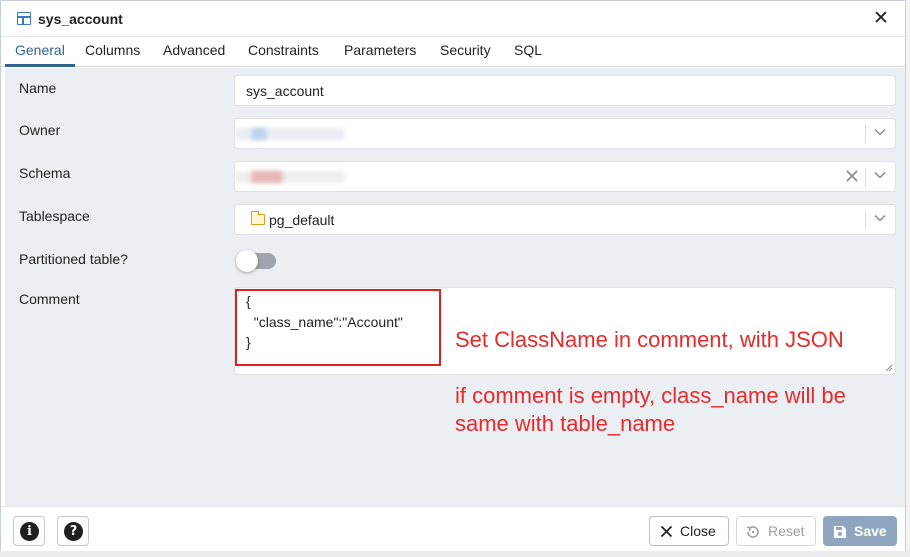 This screenshot has height=557, width=910. What do you see at coordinates (650, 395) in the screenshot?
I see `annotation-text: if comment is empty, class_name will be` at bounding box center [650, 395].